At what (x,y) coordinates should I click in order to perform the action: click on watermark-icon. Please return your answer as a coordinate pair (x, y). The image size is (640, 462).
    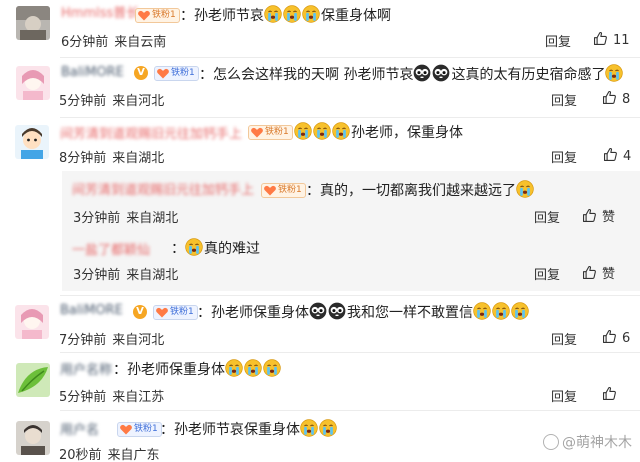
    Looking at the image, I should click on (551, 442).